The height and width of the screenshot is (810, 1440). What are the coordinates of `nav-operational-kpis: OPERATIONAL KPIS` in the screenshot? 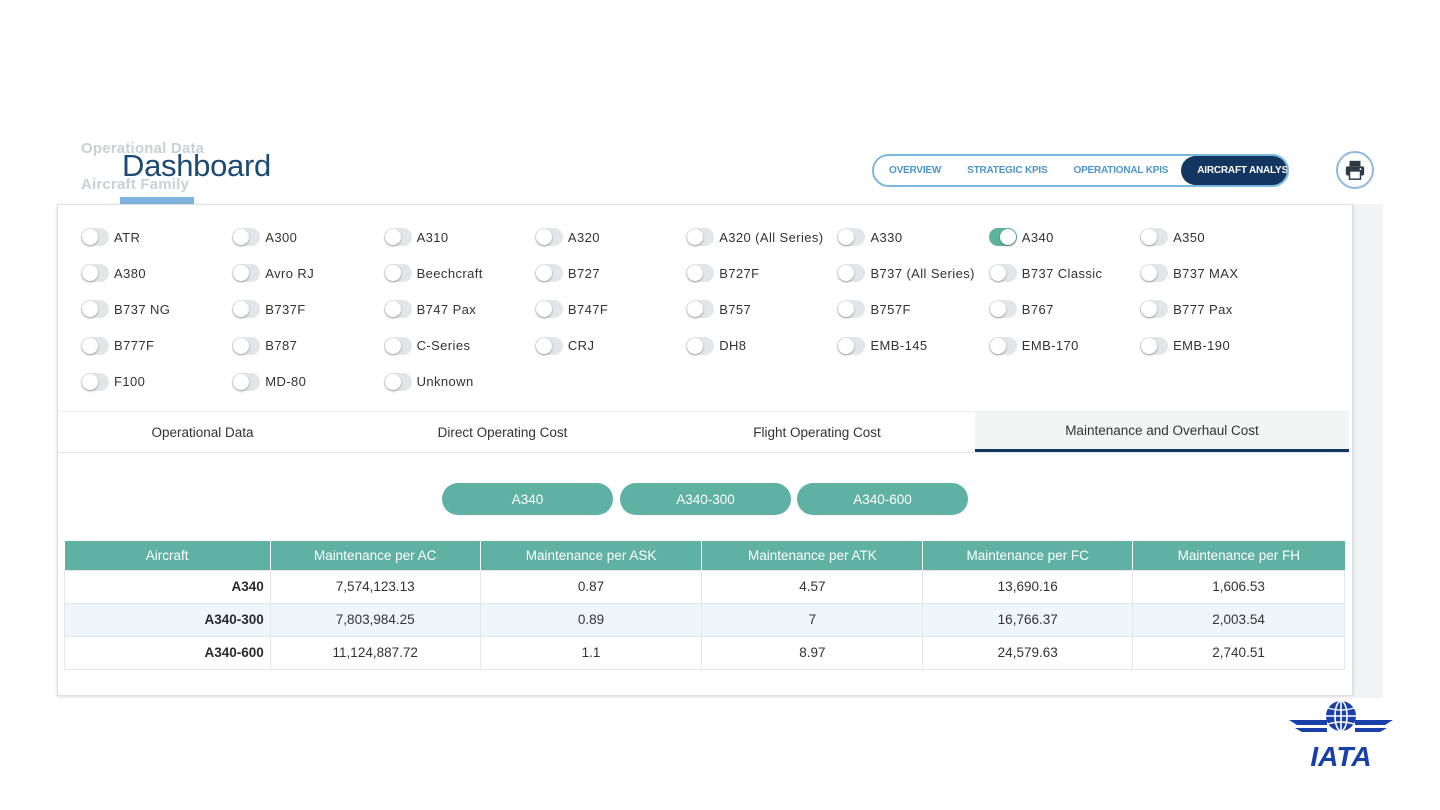 It's located at (1120, 170).